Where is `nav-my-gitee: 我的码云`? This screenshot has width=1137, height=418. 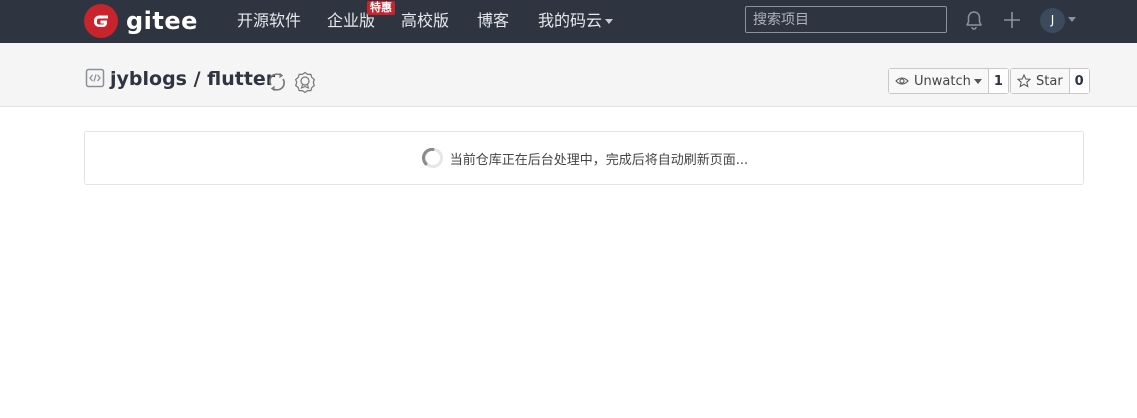
nav-my-gitee: 我的码云 is located at coordinates (576, 21).